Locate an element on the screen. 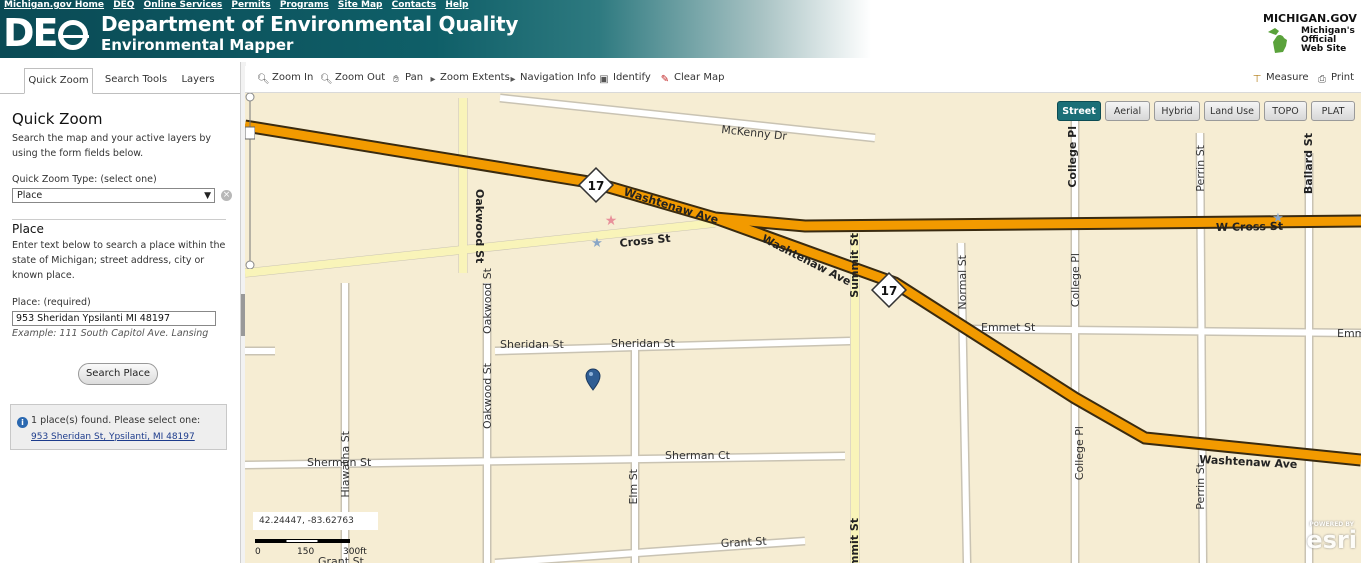  zoom-in-tool: 🔍︎ Zoom In is located at coordinates (285, 79).